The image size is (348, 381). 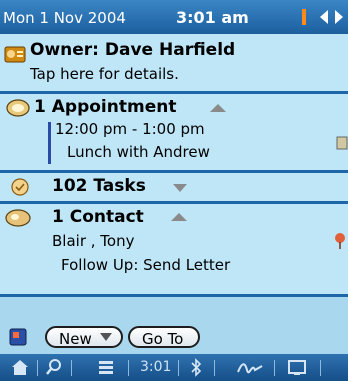 What do you see at coordinates (98, 217) in the screenshot?
I see `contacts-title: 1 Contact` at bounding box center [98, 217].